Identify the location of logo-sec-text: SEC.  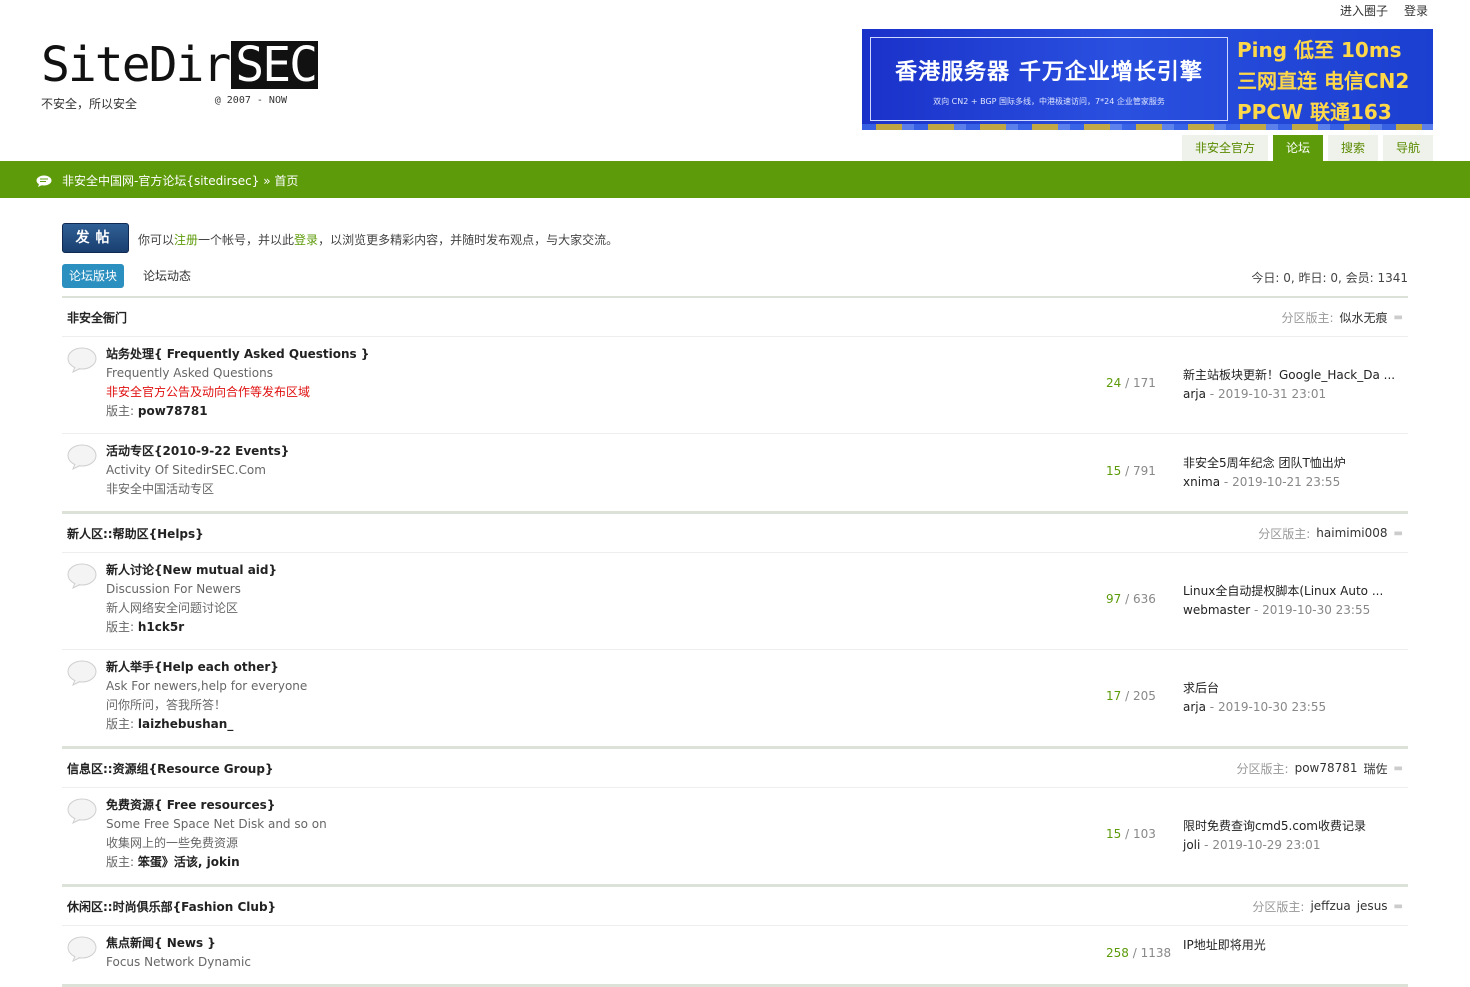
(274, 65).